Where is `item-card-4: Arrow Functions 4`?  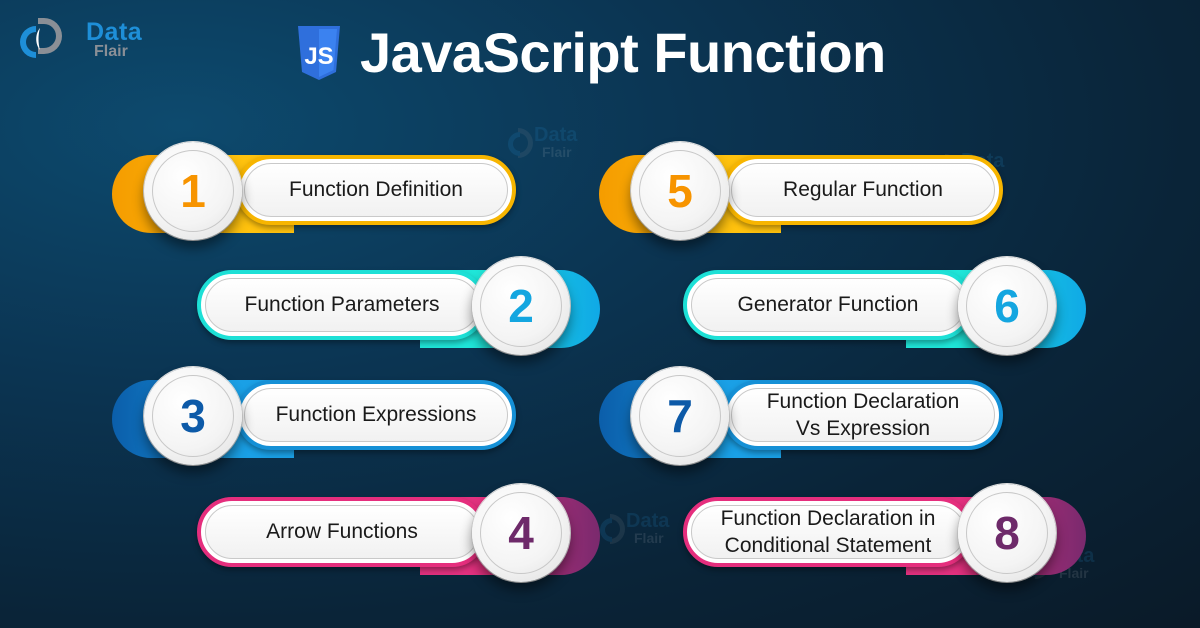 item-card-4: Arrow Functions 4 is located at coordinates (398, 537).